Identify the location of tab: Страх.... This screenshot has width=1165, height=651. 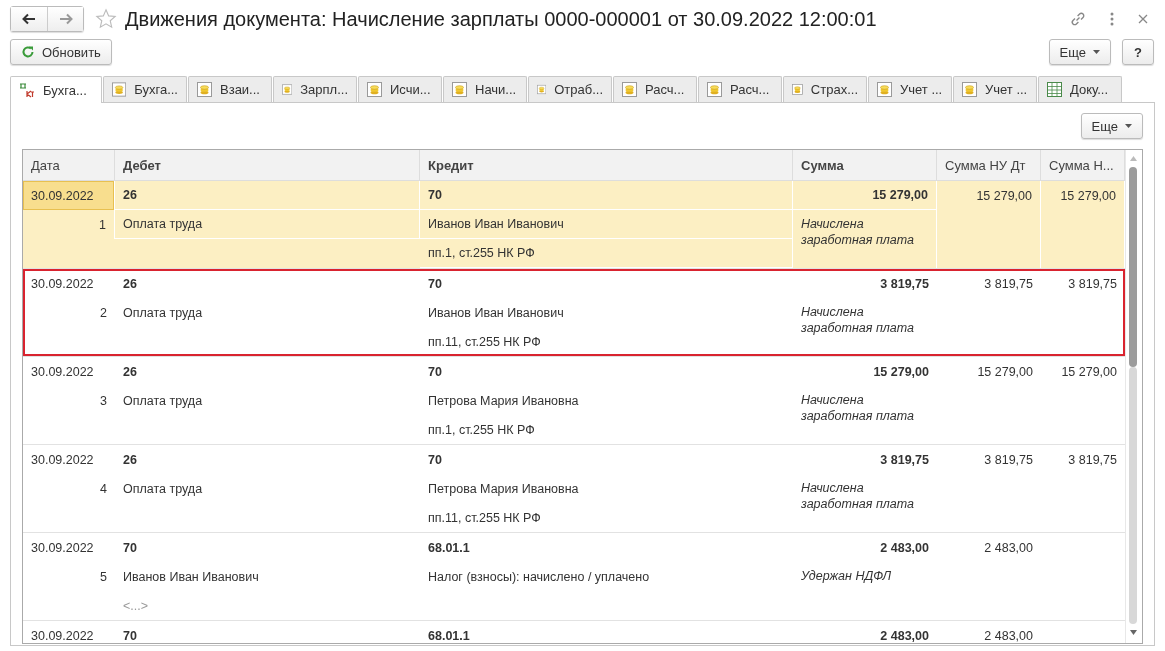
(825, 89).